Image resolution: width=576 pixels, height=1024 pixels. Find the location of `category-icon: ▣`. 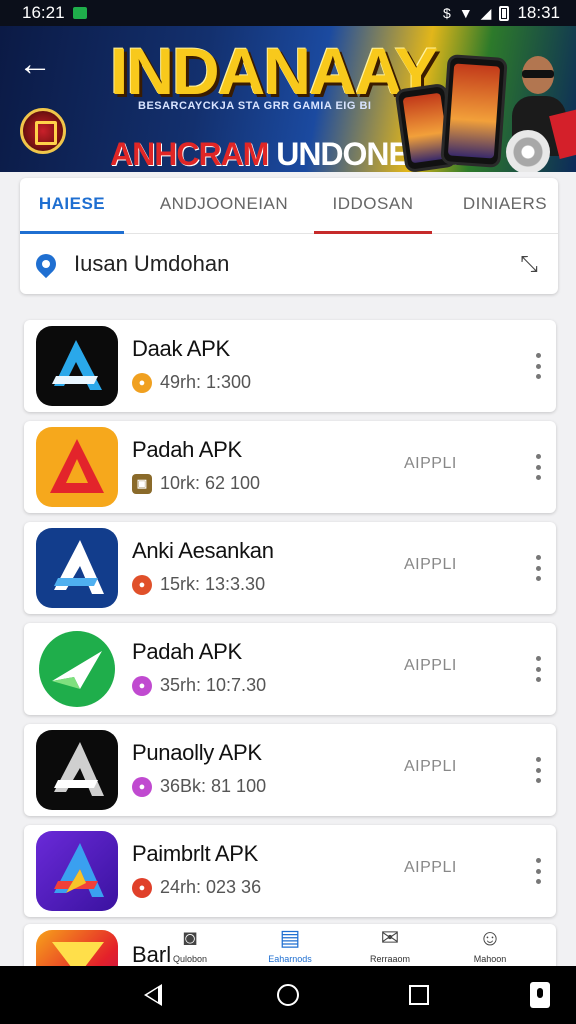

category-icon: ▣ is located at coordinates (142, 483).